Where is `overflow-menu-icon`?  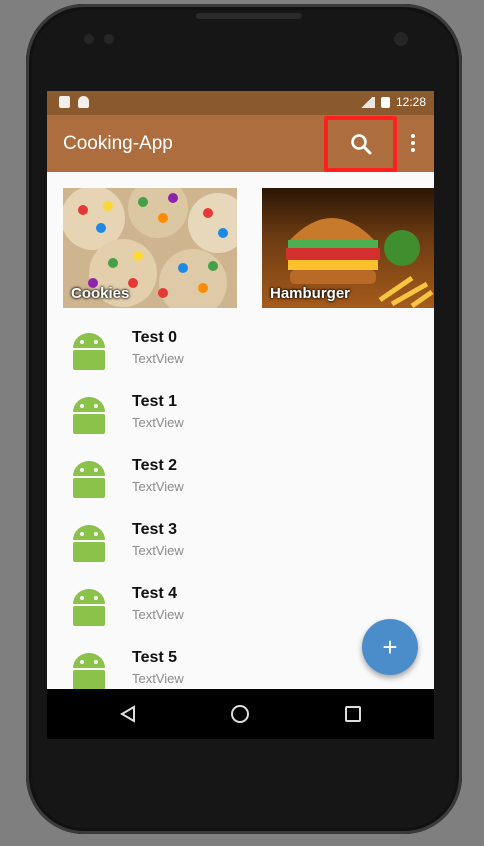
overflow-menu-icon is located at coordinates (413, 136).